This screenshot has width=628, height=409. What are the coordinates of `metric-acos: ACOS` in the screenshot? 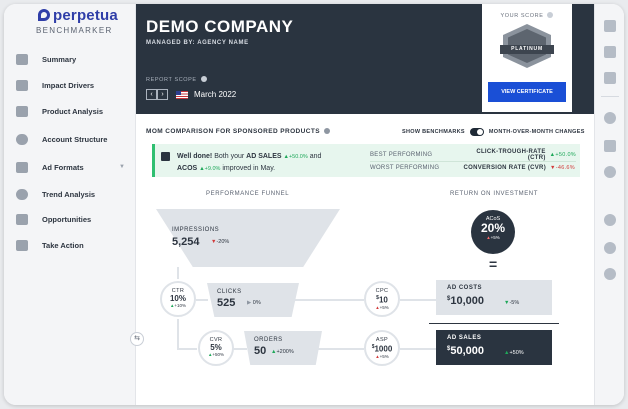 It's located at (187, 168).